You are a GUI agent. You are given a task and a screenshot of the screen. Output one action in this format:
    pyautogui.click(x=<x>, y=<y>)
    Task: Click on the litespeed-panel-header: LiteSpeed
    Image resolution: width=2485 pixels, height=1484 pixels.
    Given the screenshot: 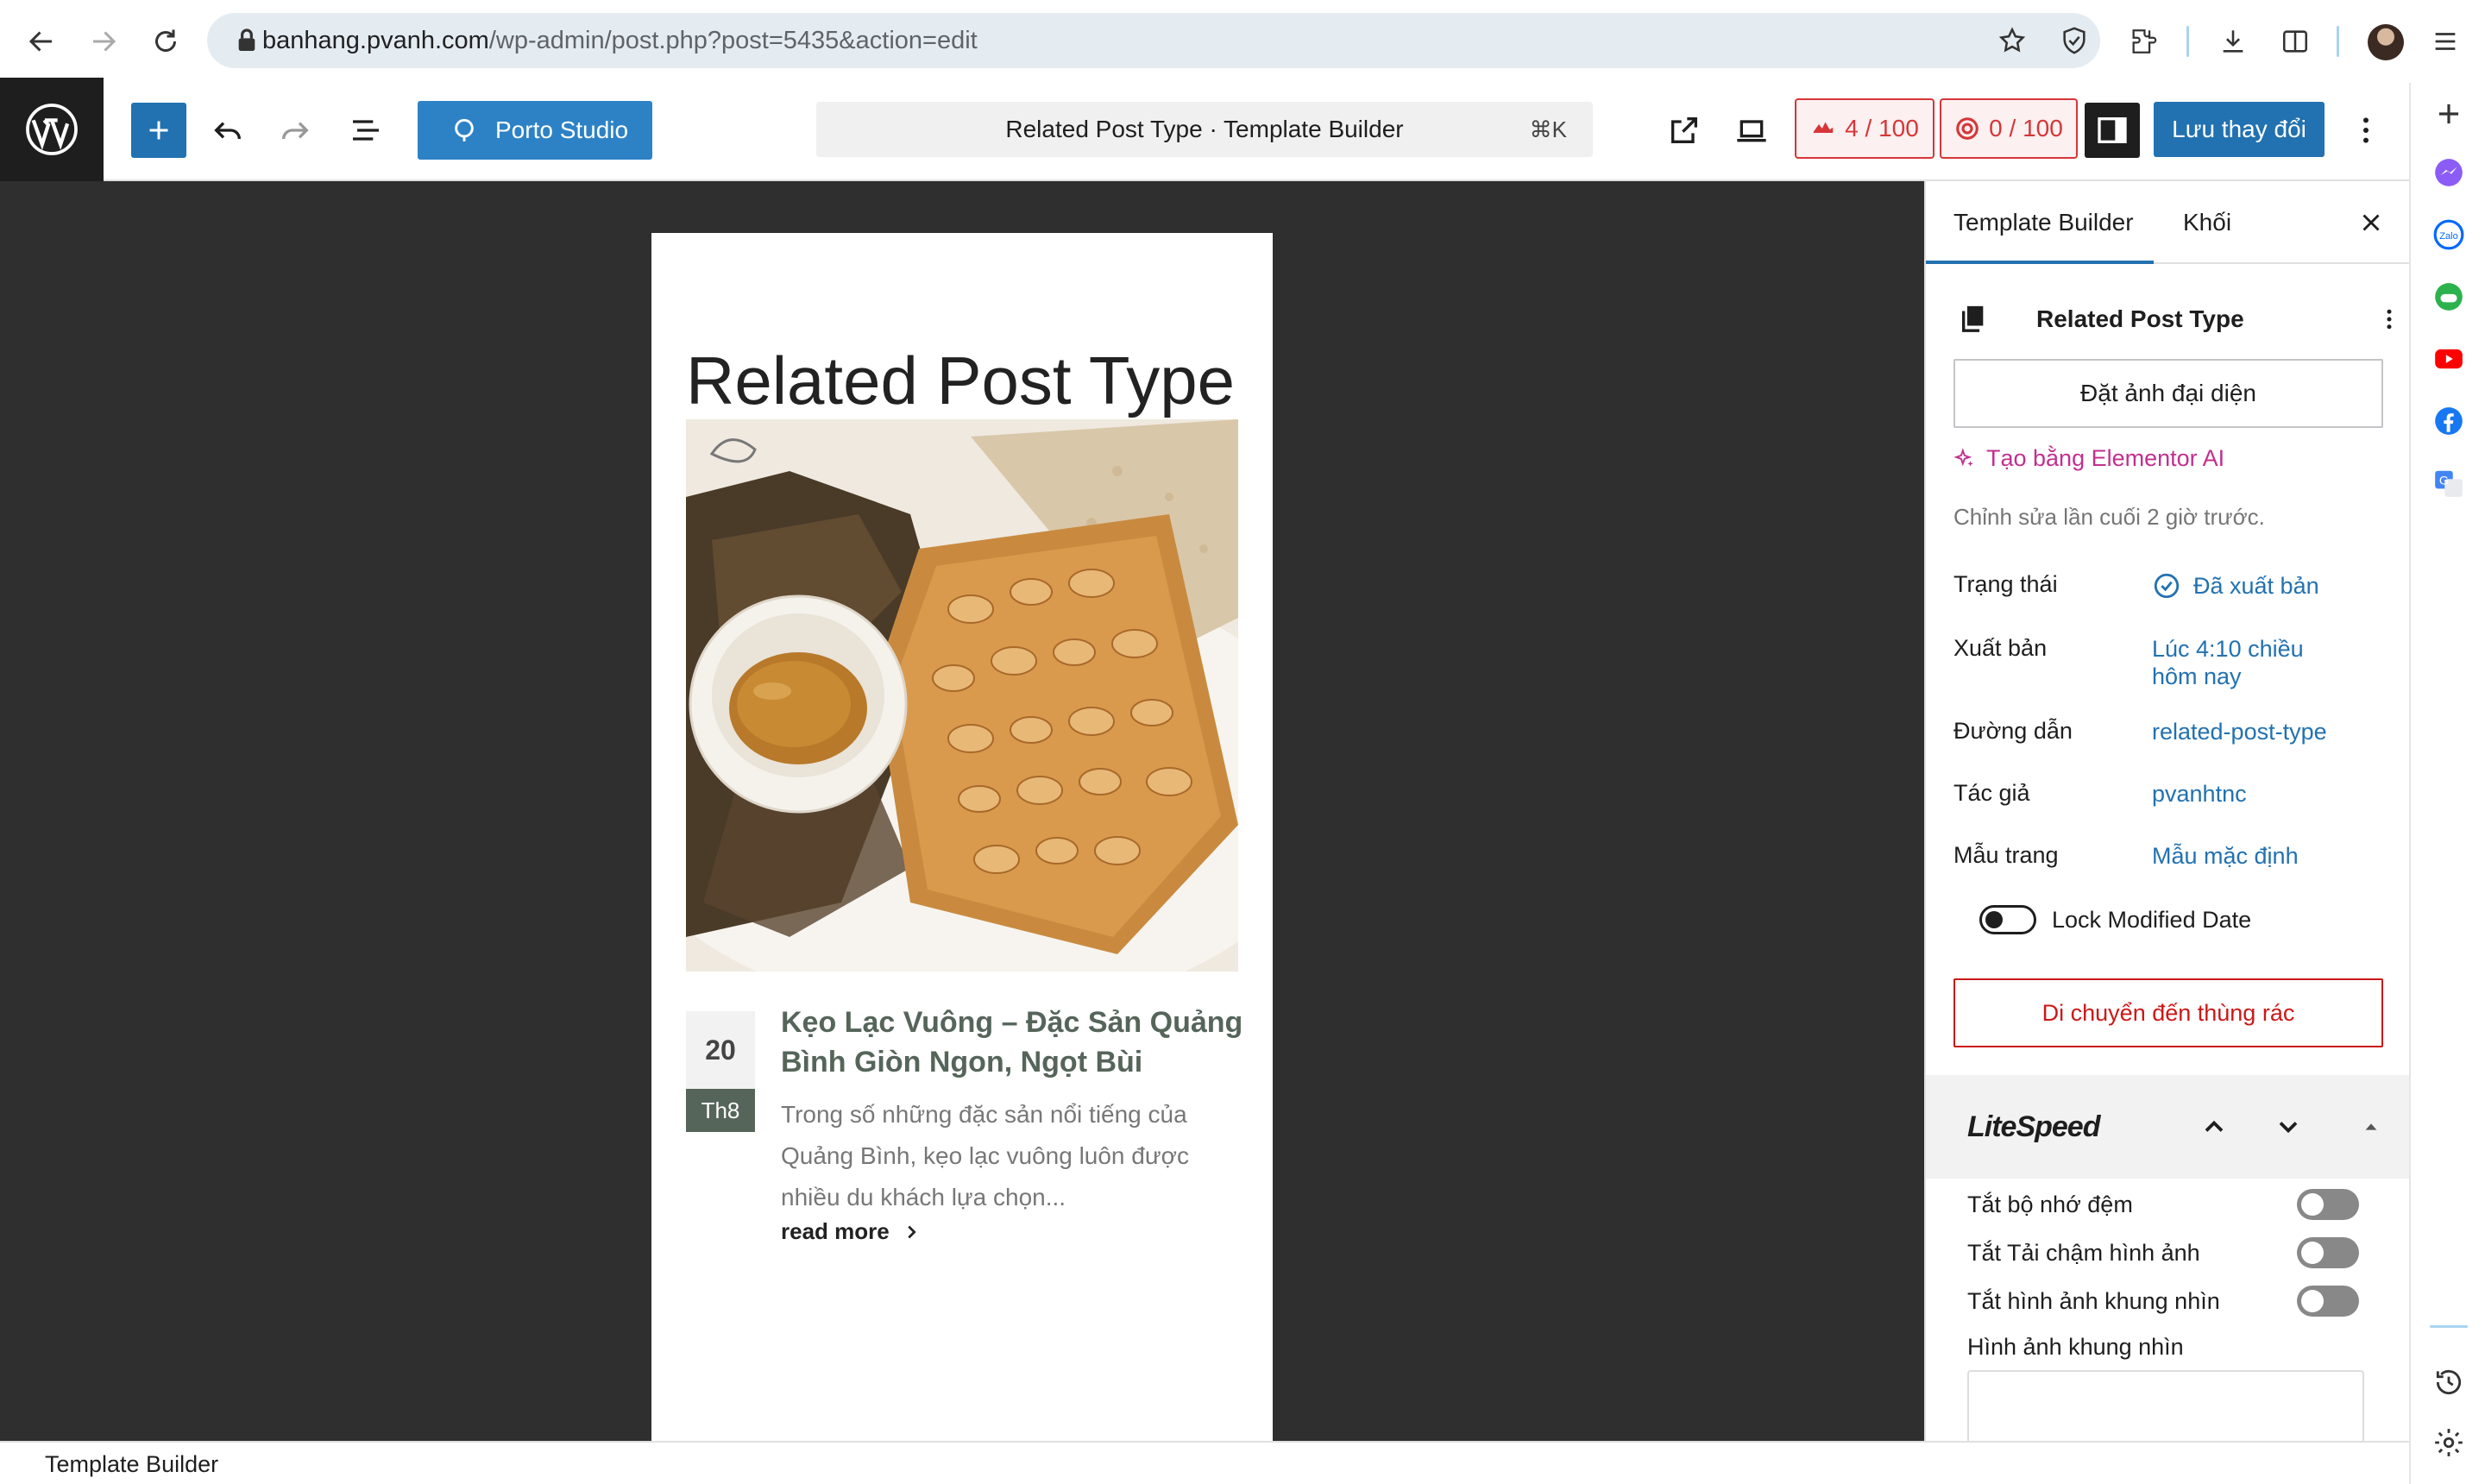 What is the action you would take?
    pyautogui.click(x=2167, y=1127)
    